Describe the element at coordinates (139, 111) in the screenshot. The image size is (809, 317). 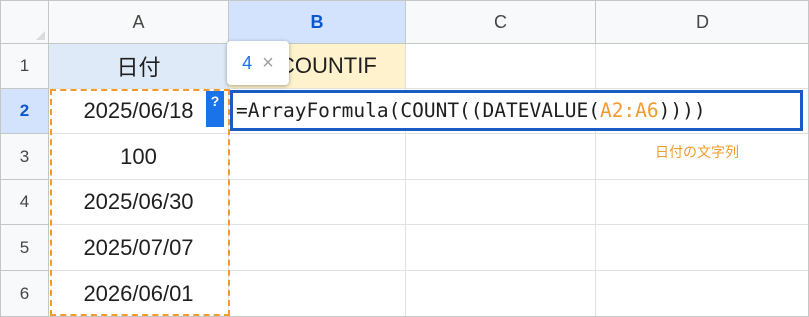
I see `cell-a2: 2025/06/18` at that location.